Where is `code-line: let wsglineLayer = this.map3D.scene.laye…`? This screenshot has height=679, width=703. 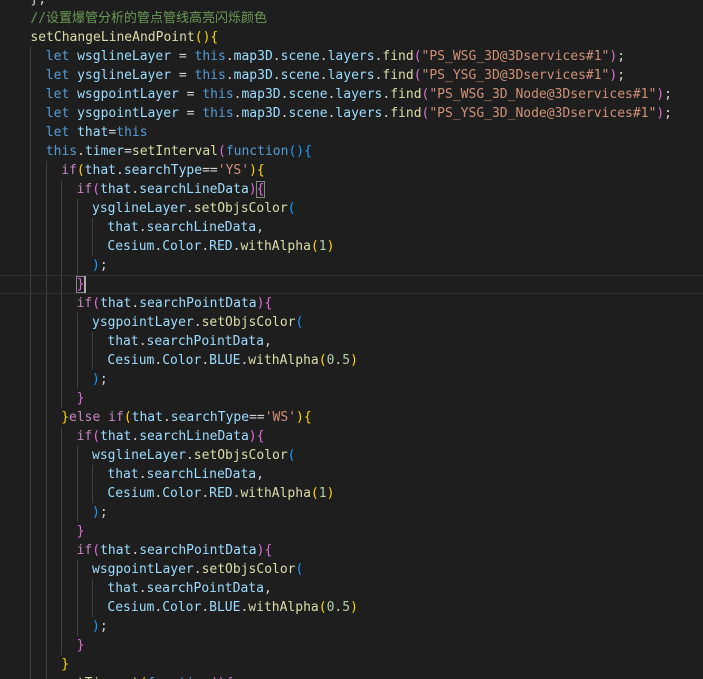 code-line: let wsglineLayer = this.map3D.scene.laye… is located at coordinates (351, 56).